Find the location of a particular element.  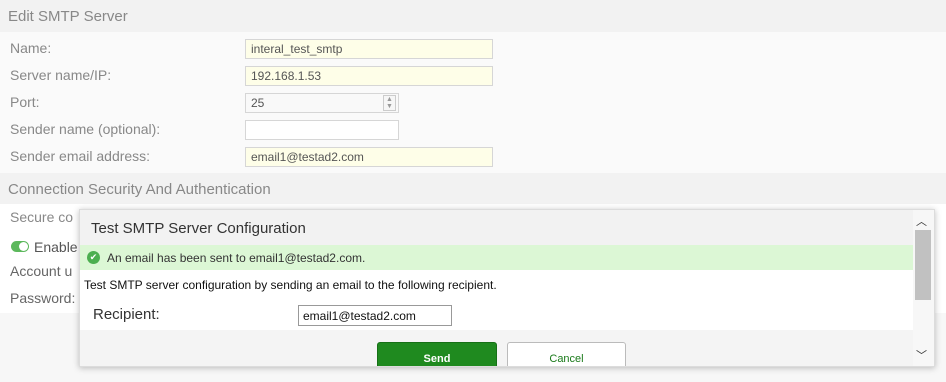

edit-smtp-header: Edit SMTP Server is located at coordinates (473, 16).